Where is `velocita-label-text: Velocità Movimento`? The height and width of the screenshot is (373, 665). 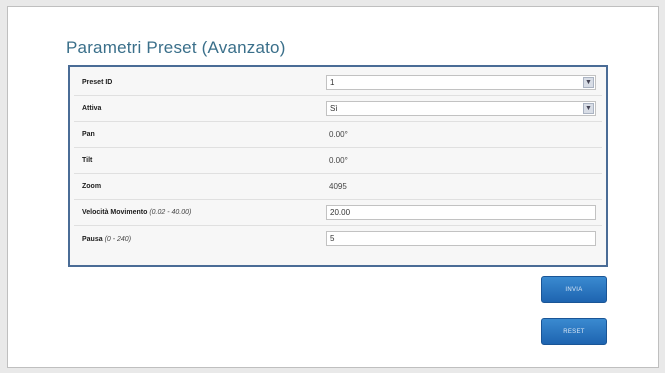
velocita-label-text: Velocità Movimento is located at coordinates (115, 212).